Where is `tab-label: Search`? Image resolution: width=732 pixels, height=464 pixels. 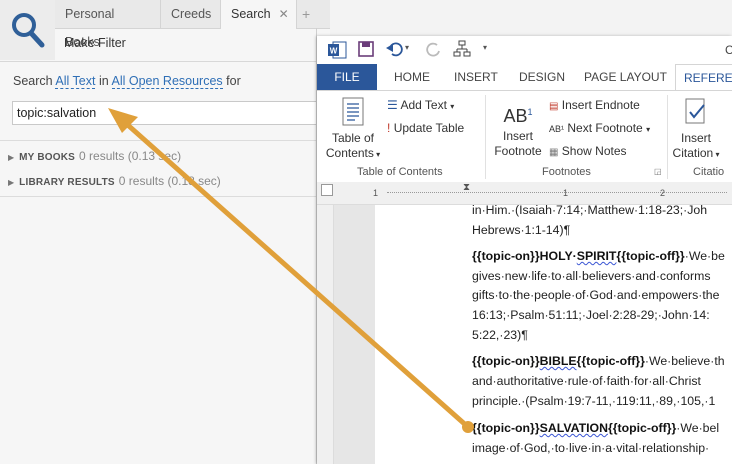 tab-label: Search is located at coordinates (251, 14).